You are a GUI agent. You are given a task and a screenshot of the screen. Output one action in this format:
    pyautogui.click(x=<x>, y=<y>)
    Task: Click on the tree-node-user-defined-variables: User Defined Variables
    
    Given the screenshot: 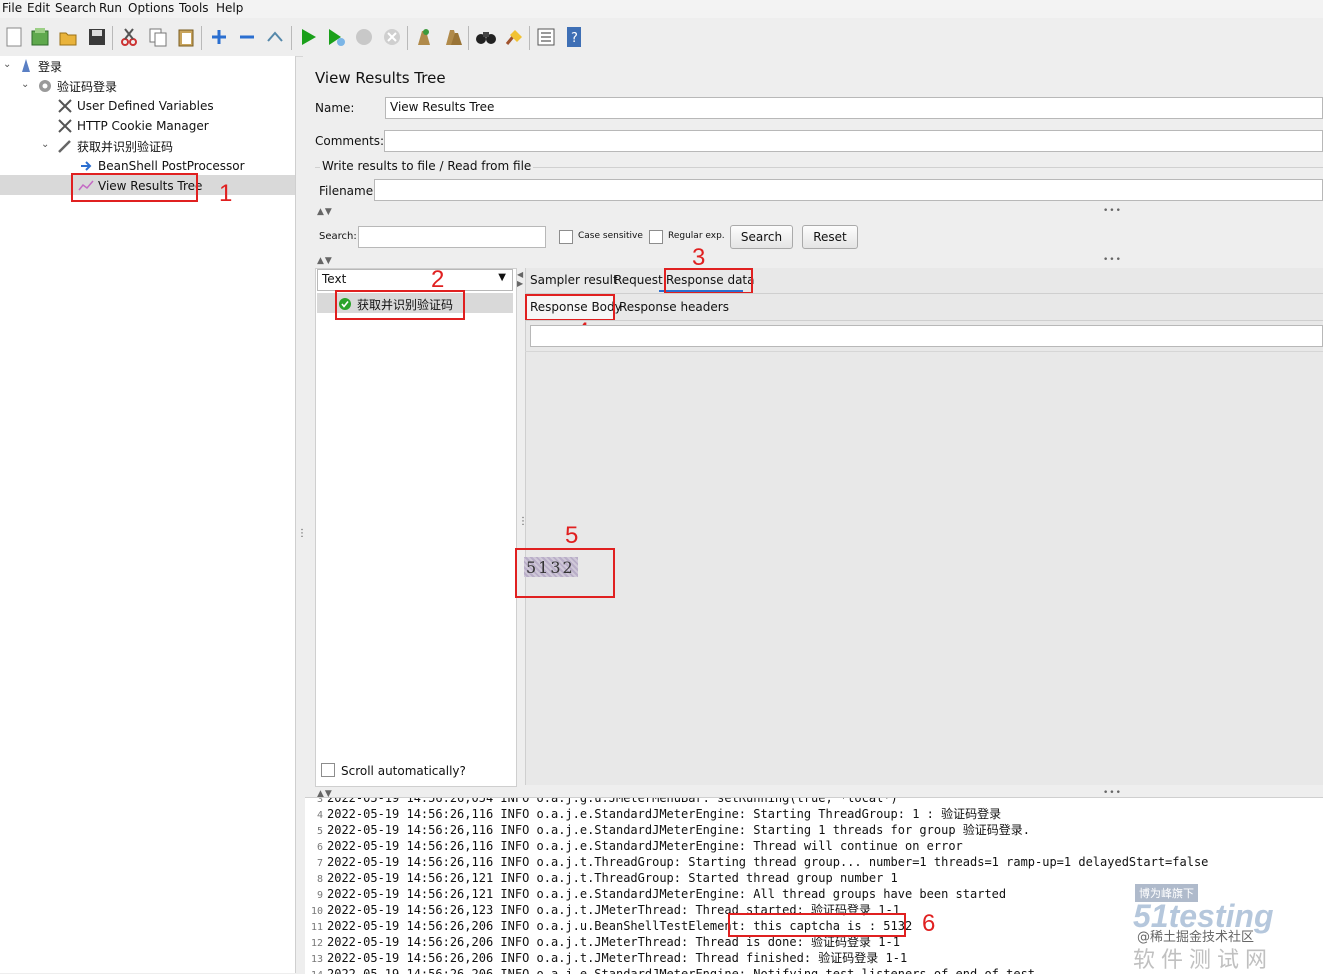 What is the action you would take?
    pyautogui.click(x=135, y=106)
    